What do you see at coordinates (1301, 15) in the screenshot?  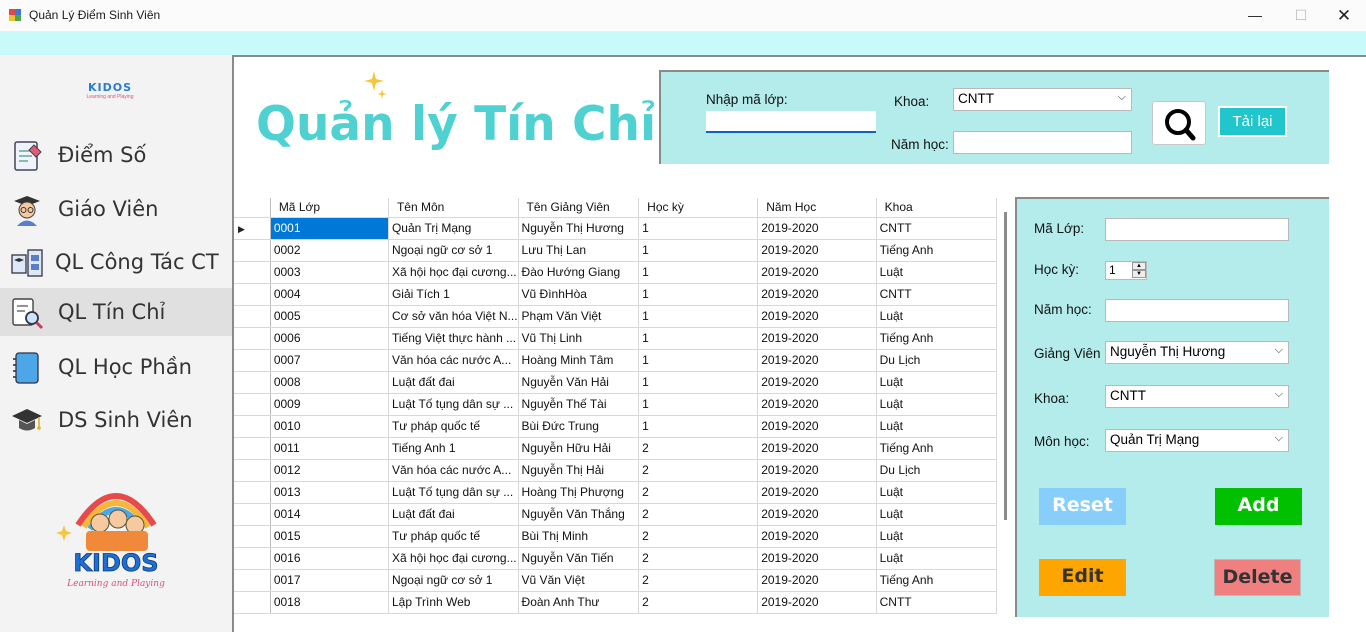 I see `maximize-button: ☐` at bounding box center [1301, 15].